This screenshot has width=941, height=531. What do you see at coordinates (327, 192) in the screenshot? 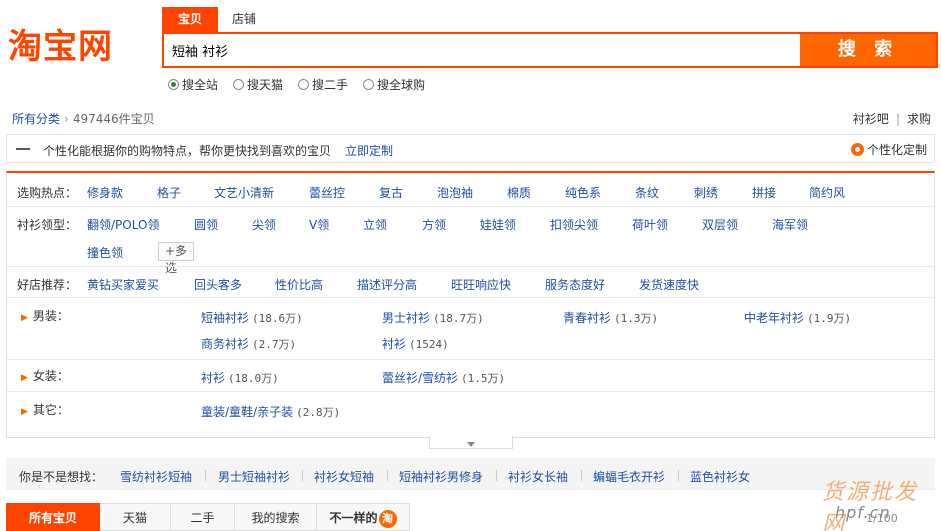
I see `filter-option: 蕾丝控` at bounding box center [327, 192].